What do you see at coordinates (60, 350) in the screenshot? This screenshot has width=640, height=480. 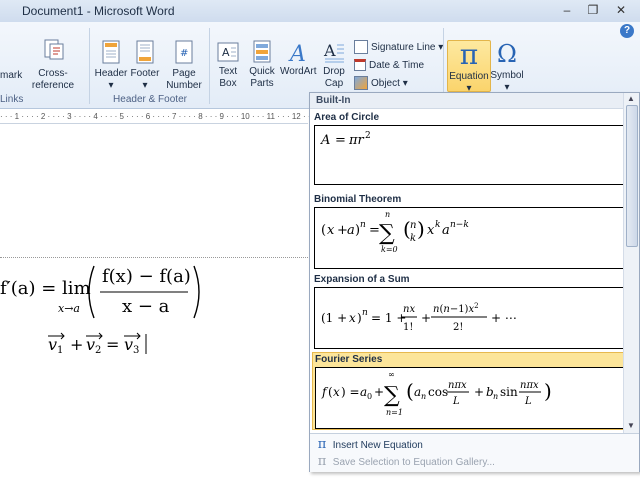 I see `svg-text: 1` at bounding box center [60, 350].